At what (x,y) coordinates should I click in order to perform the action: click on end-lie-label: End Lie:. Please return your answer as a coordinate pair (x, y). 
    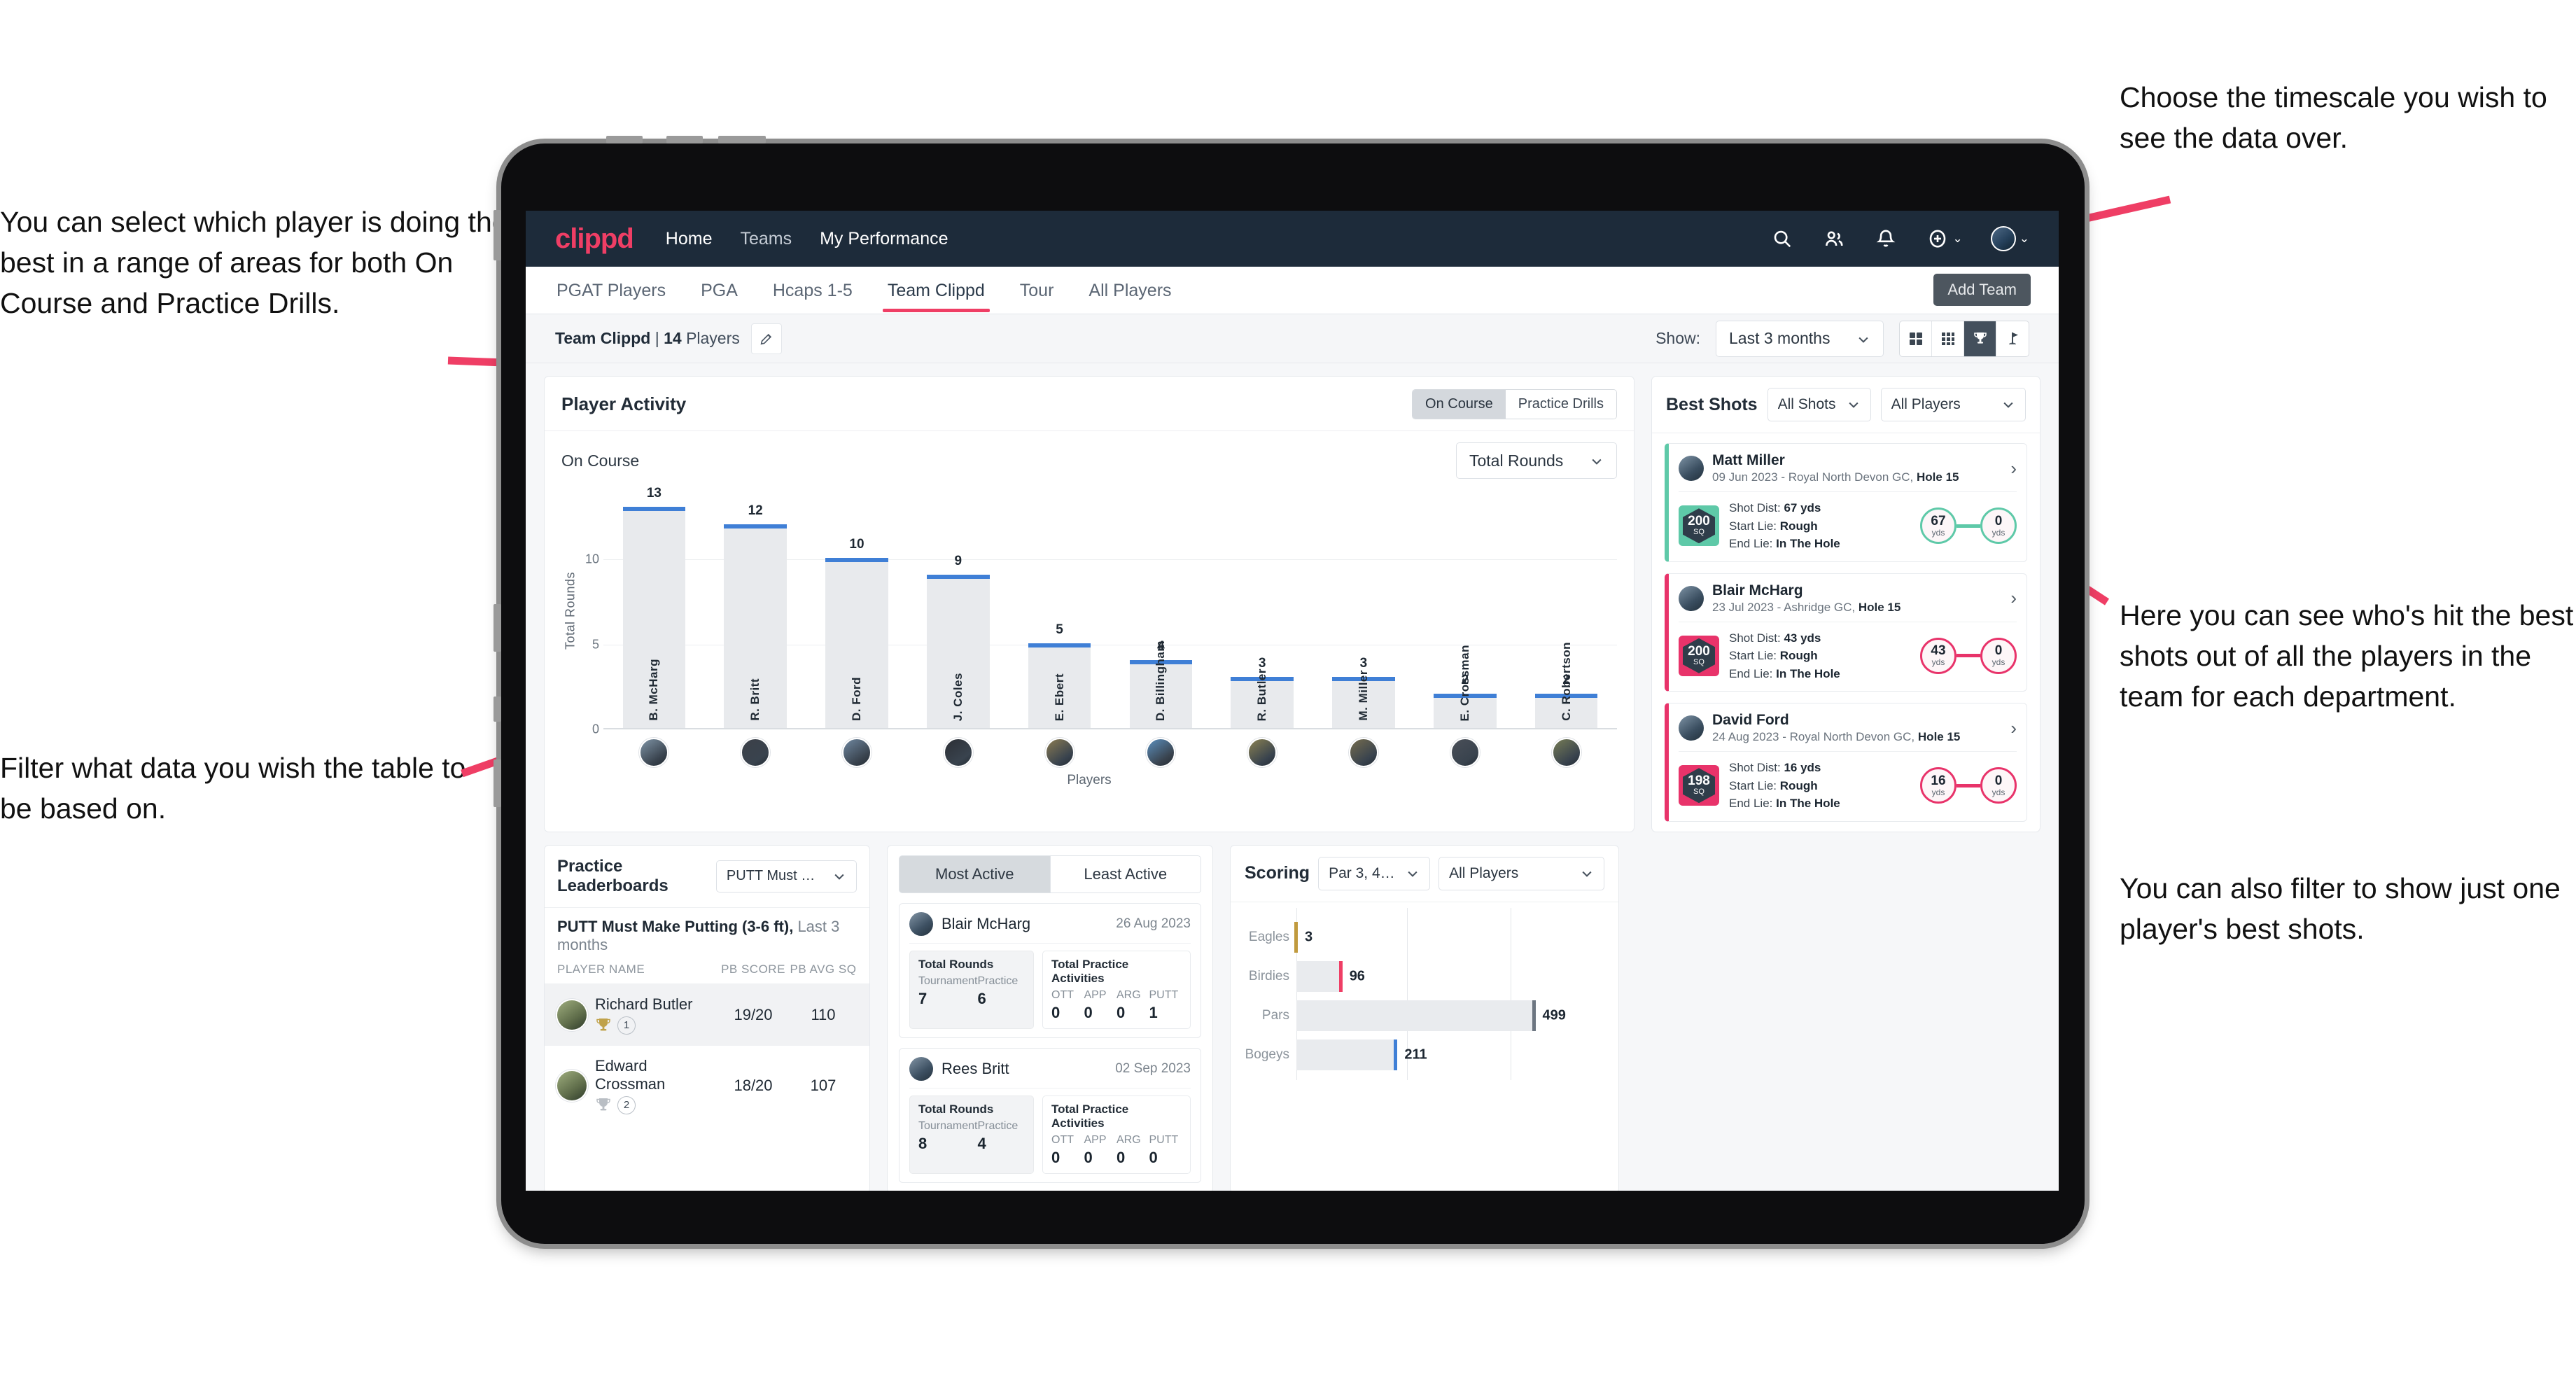
    Looking at the image, I should click on (1751, 803).